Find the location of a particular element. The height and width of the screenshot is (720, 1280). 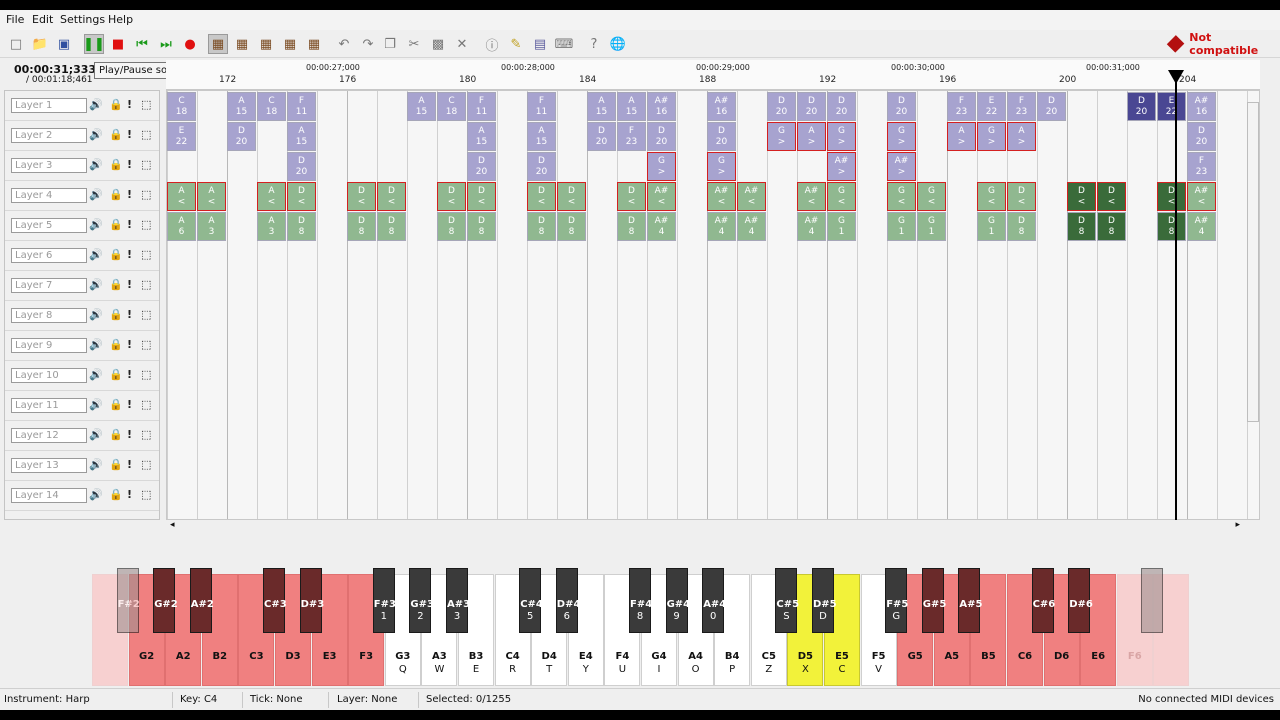

layer-row: Layer 14 🔊 🔒! ⬚ is located at coordinates (82, 496).